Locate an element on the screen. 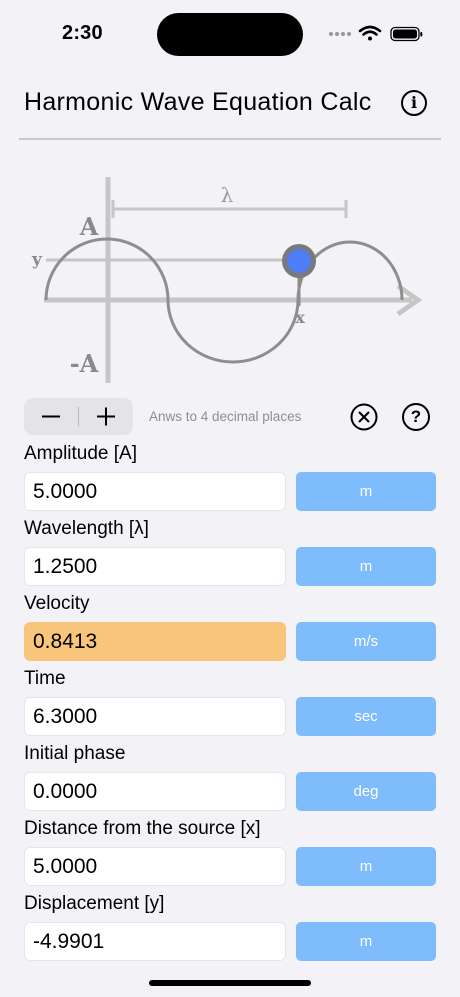 The image size is (460, 997). distance-unit-button: m is located at coordinates (366, 866).